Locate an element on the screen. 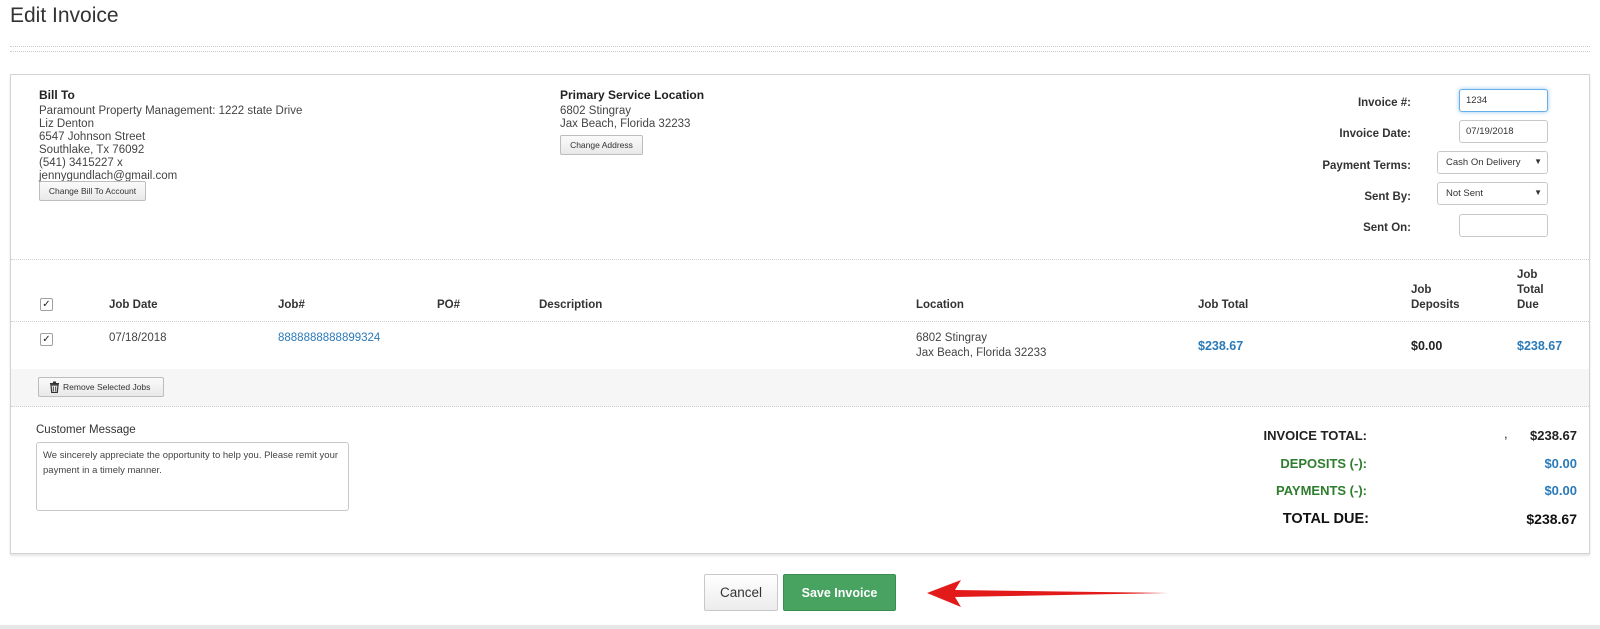 Image resolution: width=1600 pixels, height=629 pixels. remove-selected-jobs-label: Remove Selected Jobs is located at coordinates (107, 387).